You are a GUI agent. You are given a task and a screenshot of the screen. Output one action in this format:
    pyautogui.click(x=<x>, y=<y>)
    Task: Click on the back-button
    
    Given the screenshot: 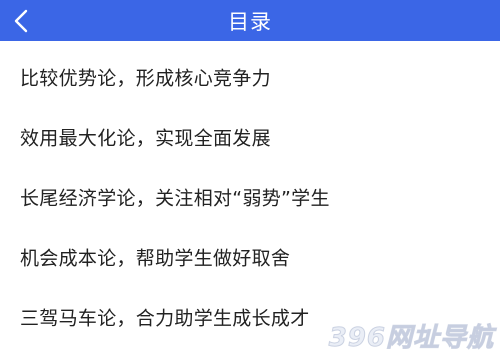 What is the action you would take?
    pyautogui.click(x=21, y=20)
    